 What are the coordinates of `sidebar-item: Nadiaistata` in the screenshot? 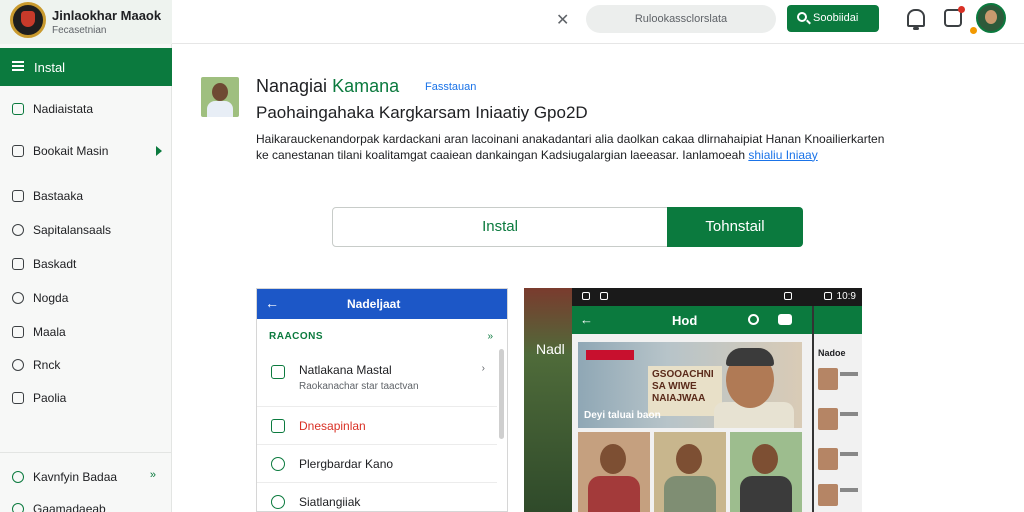 It's located at (86, 109).